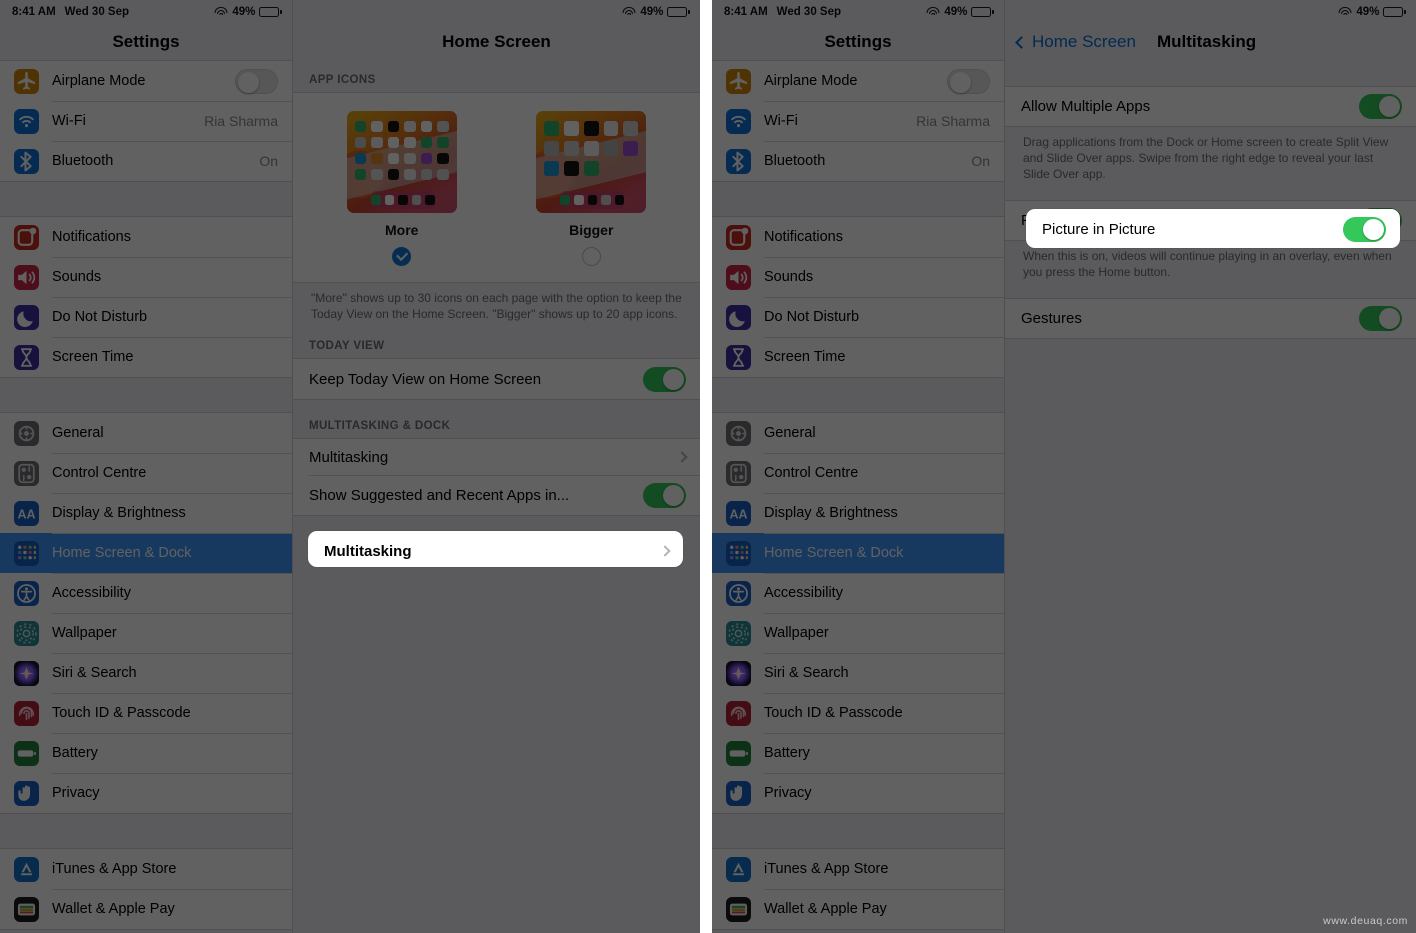  Describe the element at coordinates (496, 457) in the screenshot. I see `multitasking-row: Multitasking` at that location.